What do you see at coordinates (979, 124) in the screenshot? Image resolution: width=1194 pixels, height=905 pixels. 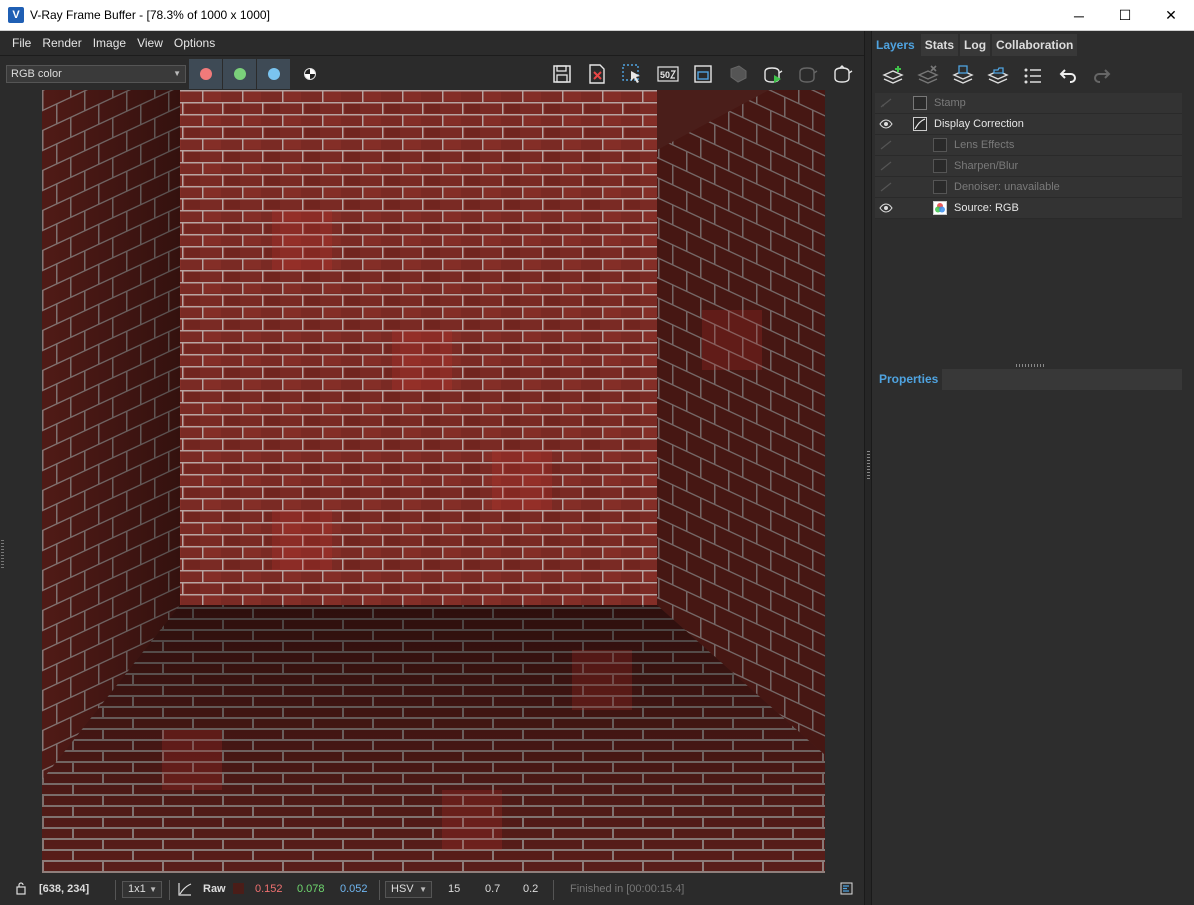 I see `layer-label: Display Correction` at bounding box center [979, 124].